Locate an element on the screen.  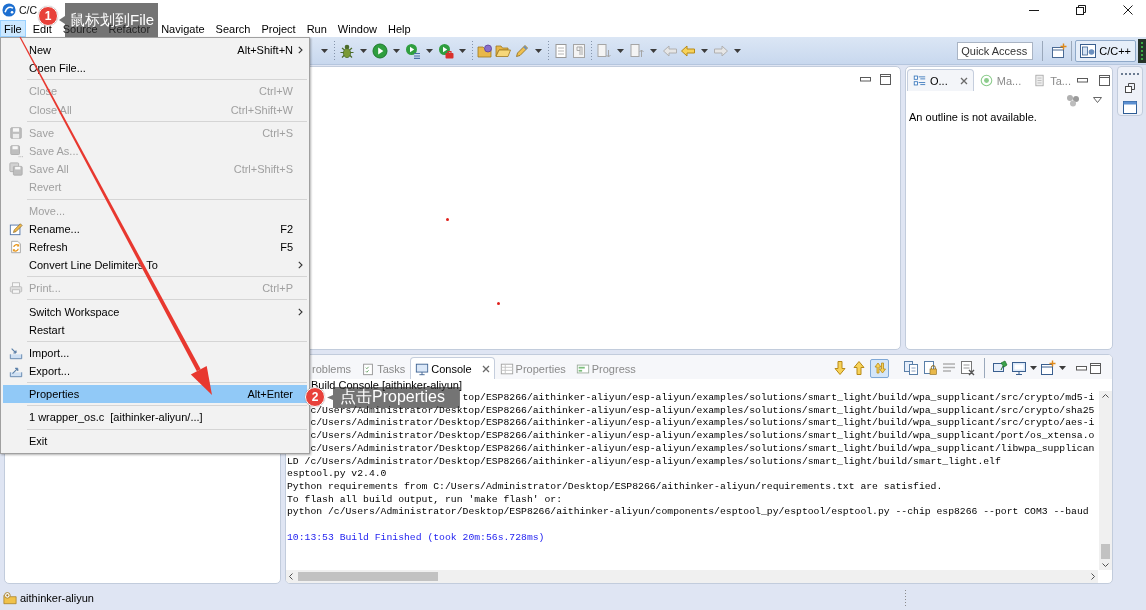
toggle-button is located at coordinates (879, 368).